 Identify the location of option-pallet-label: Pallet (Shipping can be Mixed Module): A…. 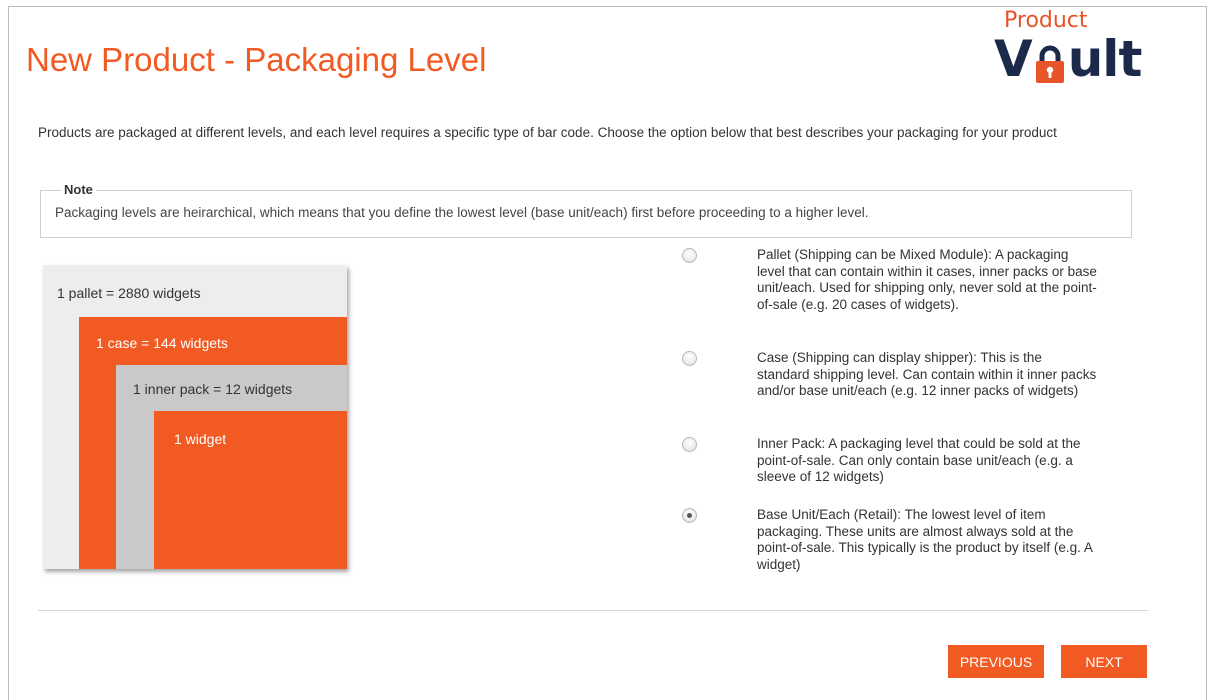
(927, 279).